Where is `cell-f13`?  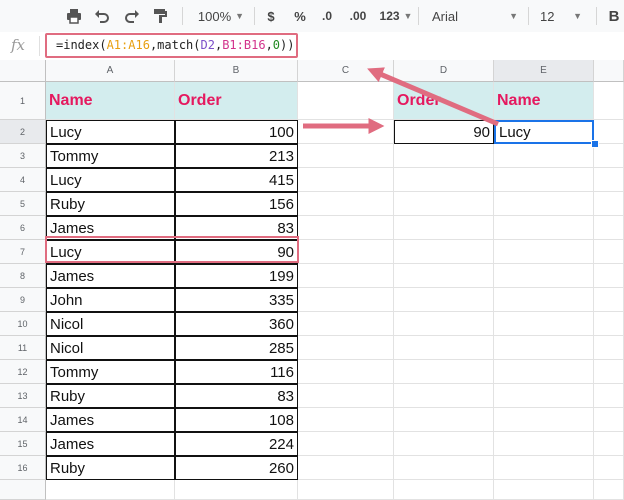 cell-f13 is located at coordinates (609, 396).